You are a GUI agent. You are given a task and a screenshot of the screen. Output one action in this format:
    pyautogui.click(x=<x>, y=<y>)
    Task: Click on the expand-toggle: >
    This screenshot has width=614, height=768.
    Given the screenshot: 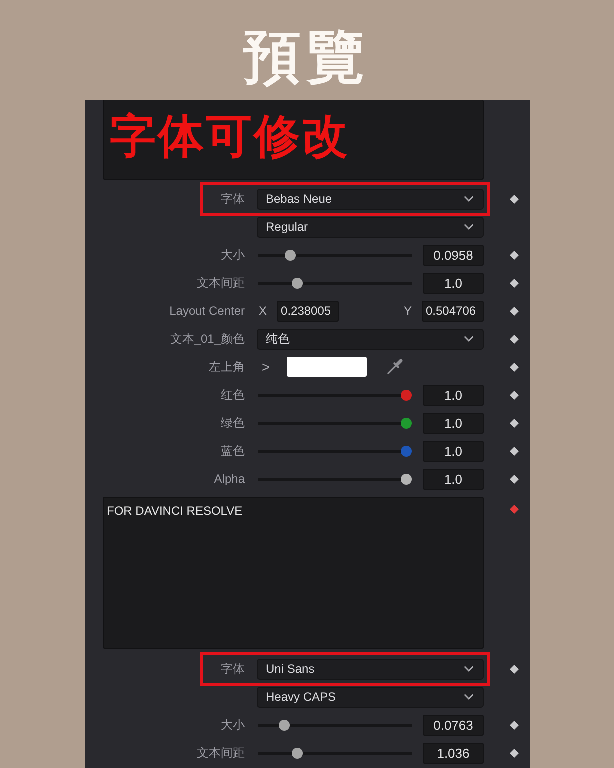 What is the action you would take?
    pyautogui.click(x=266, y=367)
    